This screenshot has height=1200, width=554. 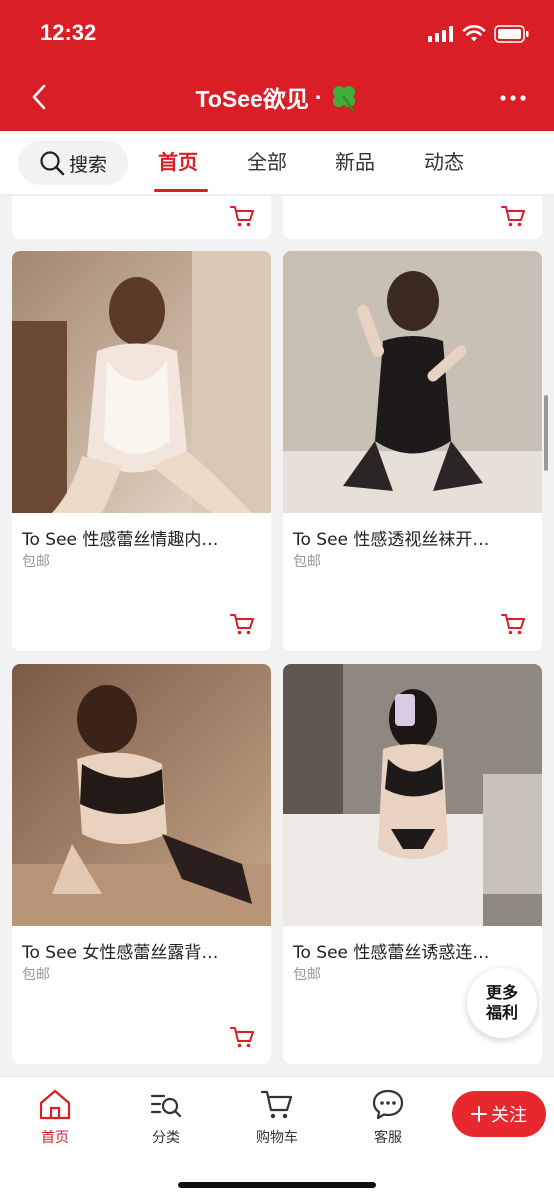 I want to click on store-name: ToSee欲见, so click(x=252, y=99).